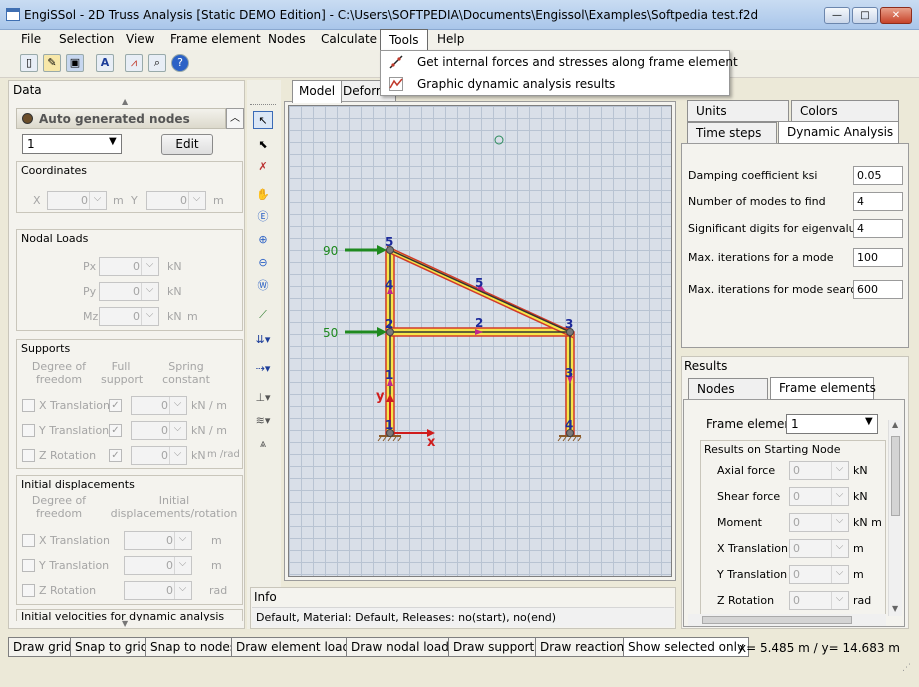 The image size is (919, 687). What do you see at coordinates (31, 39) in the screenshot?
I see `menu-file: File` at bounding box center [31, 39].